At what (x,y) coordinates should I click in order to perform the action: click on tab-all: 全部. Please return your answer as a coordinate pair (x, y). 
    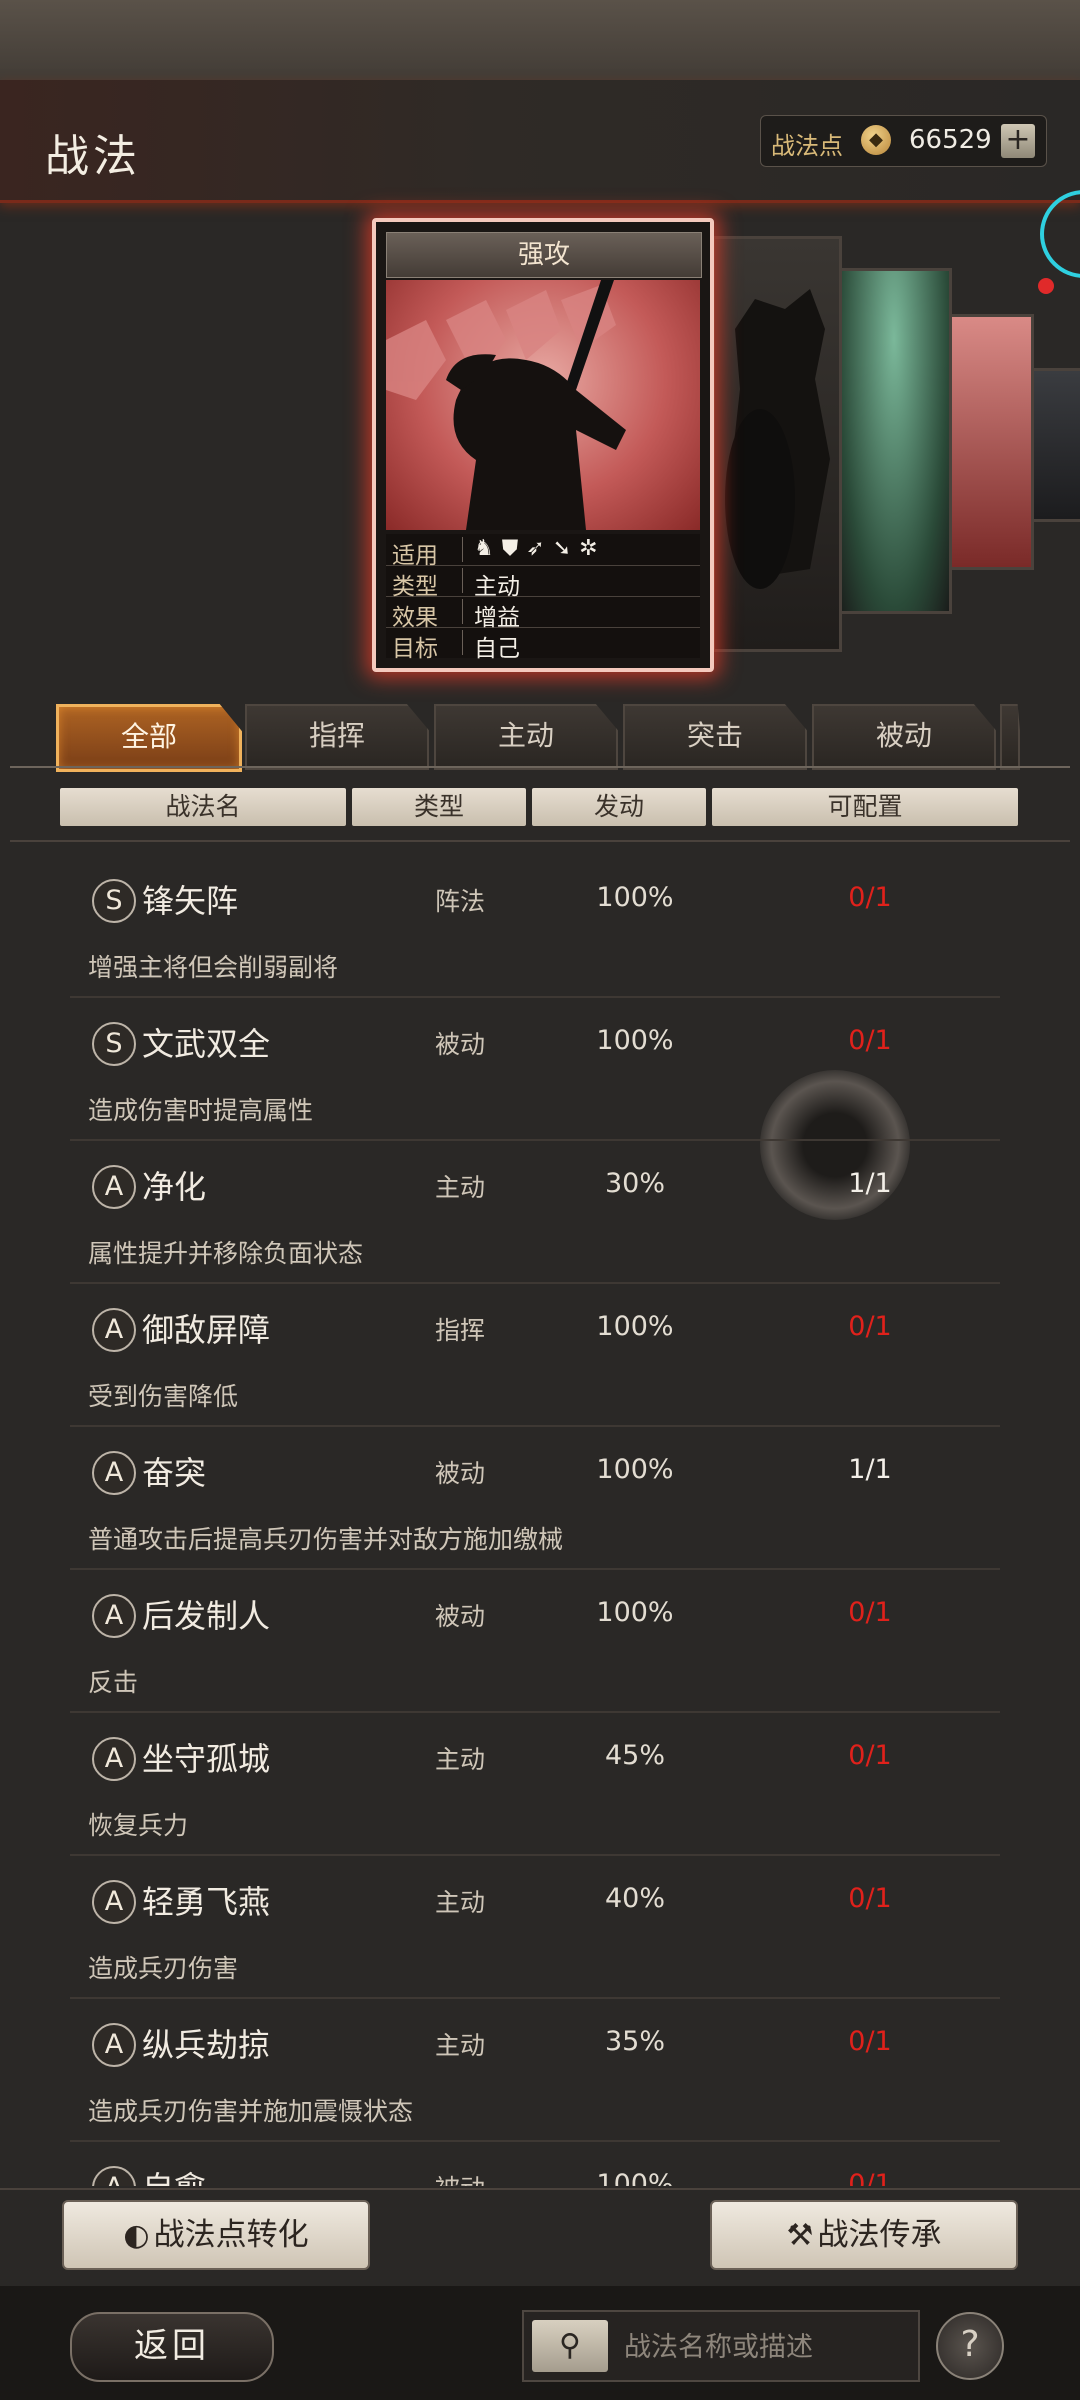
    Looking at the image, I should click on (149, 738).